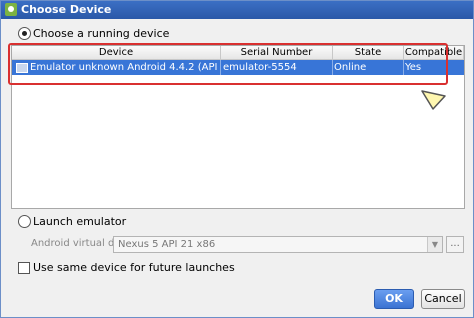  Describe the element at coordinates (433, 100) in the screenshot. I see `pointer-arrow-icon` at that location.